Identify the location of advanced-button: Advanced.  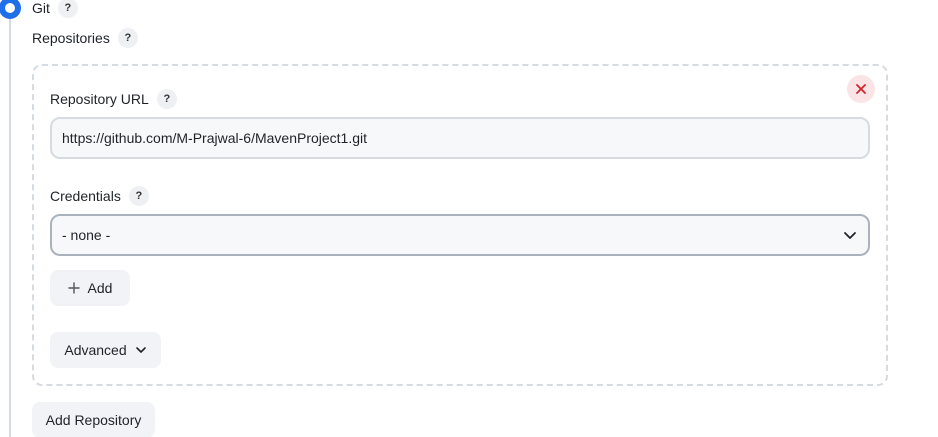
(105, 350).